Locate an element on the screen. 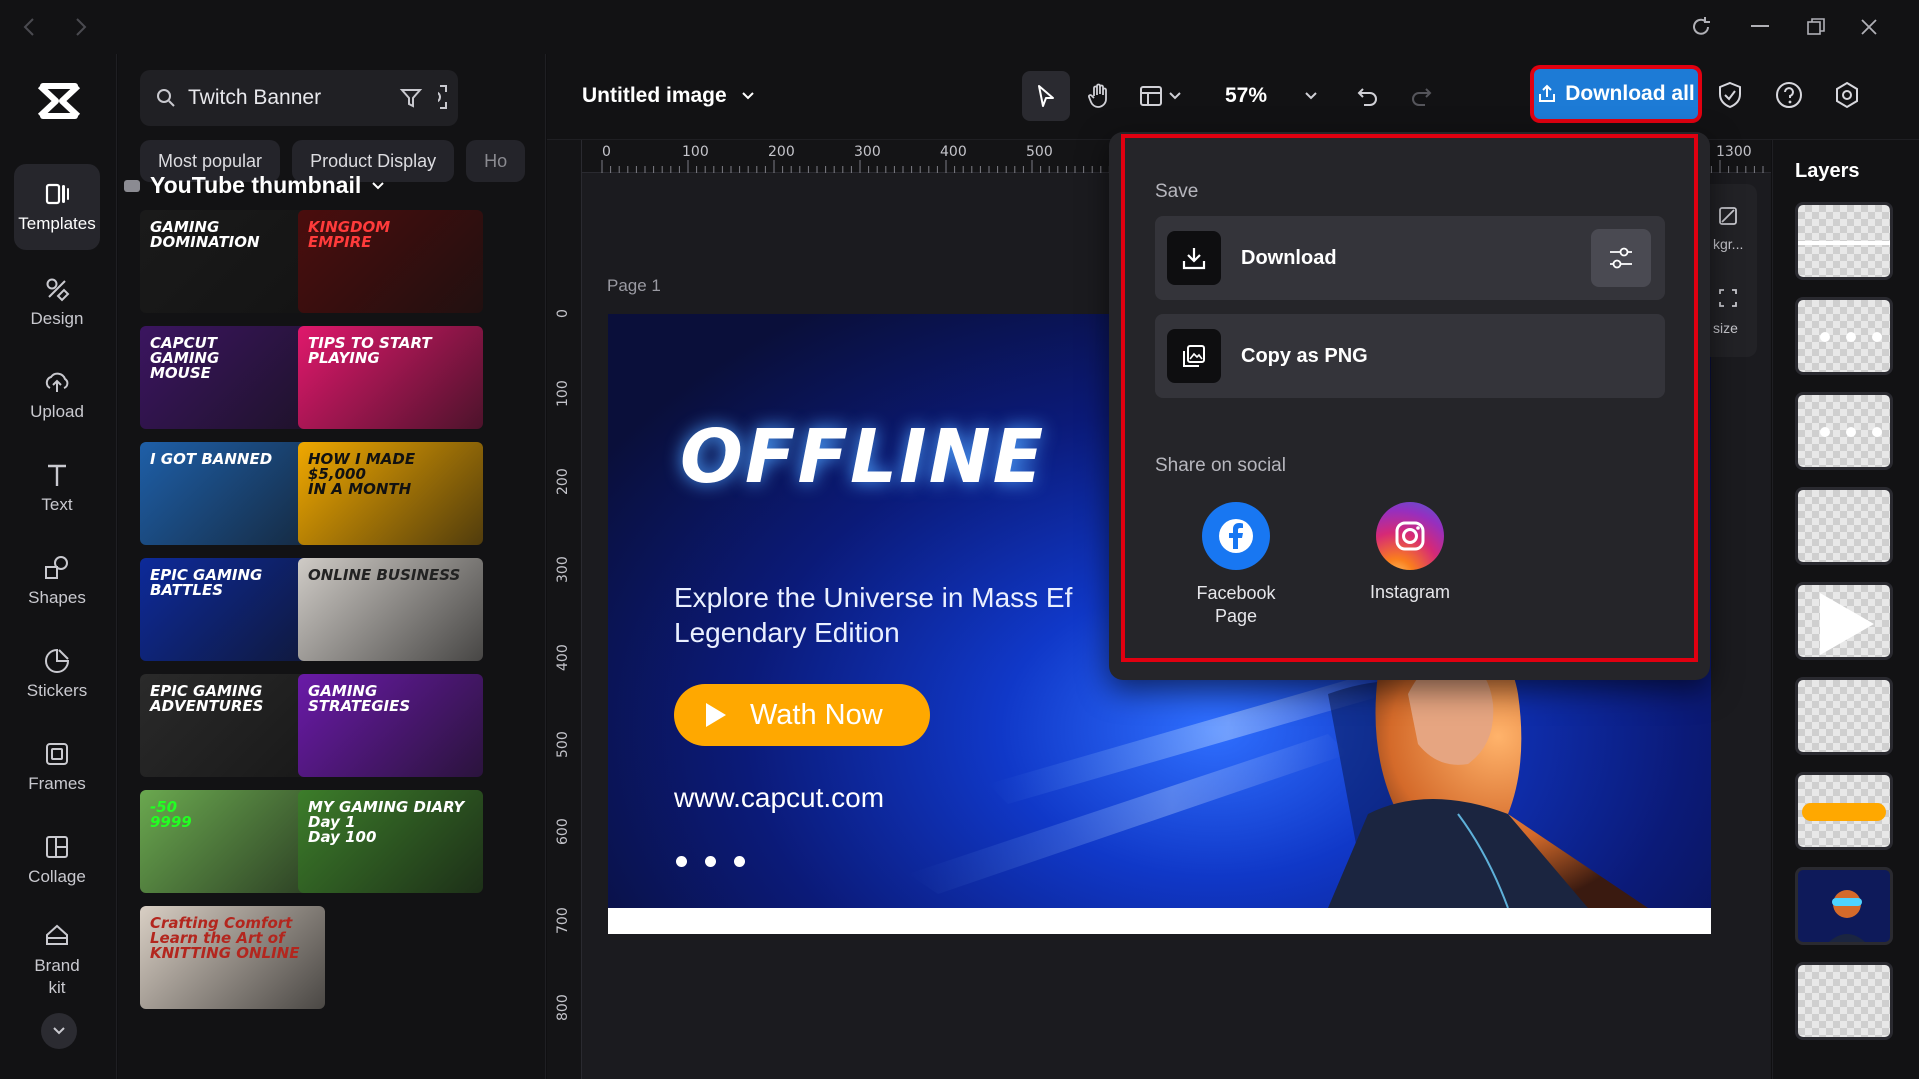  download-icon is located at coordinates (1194, 258).